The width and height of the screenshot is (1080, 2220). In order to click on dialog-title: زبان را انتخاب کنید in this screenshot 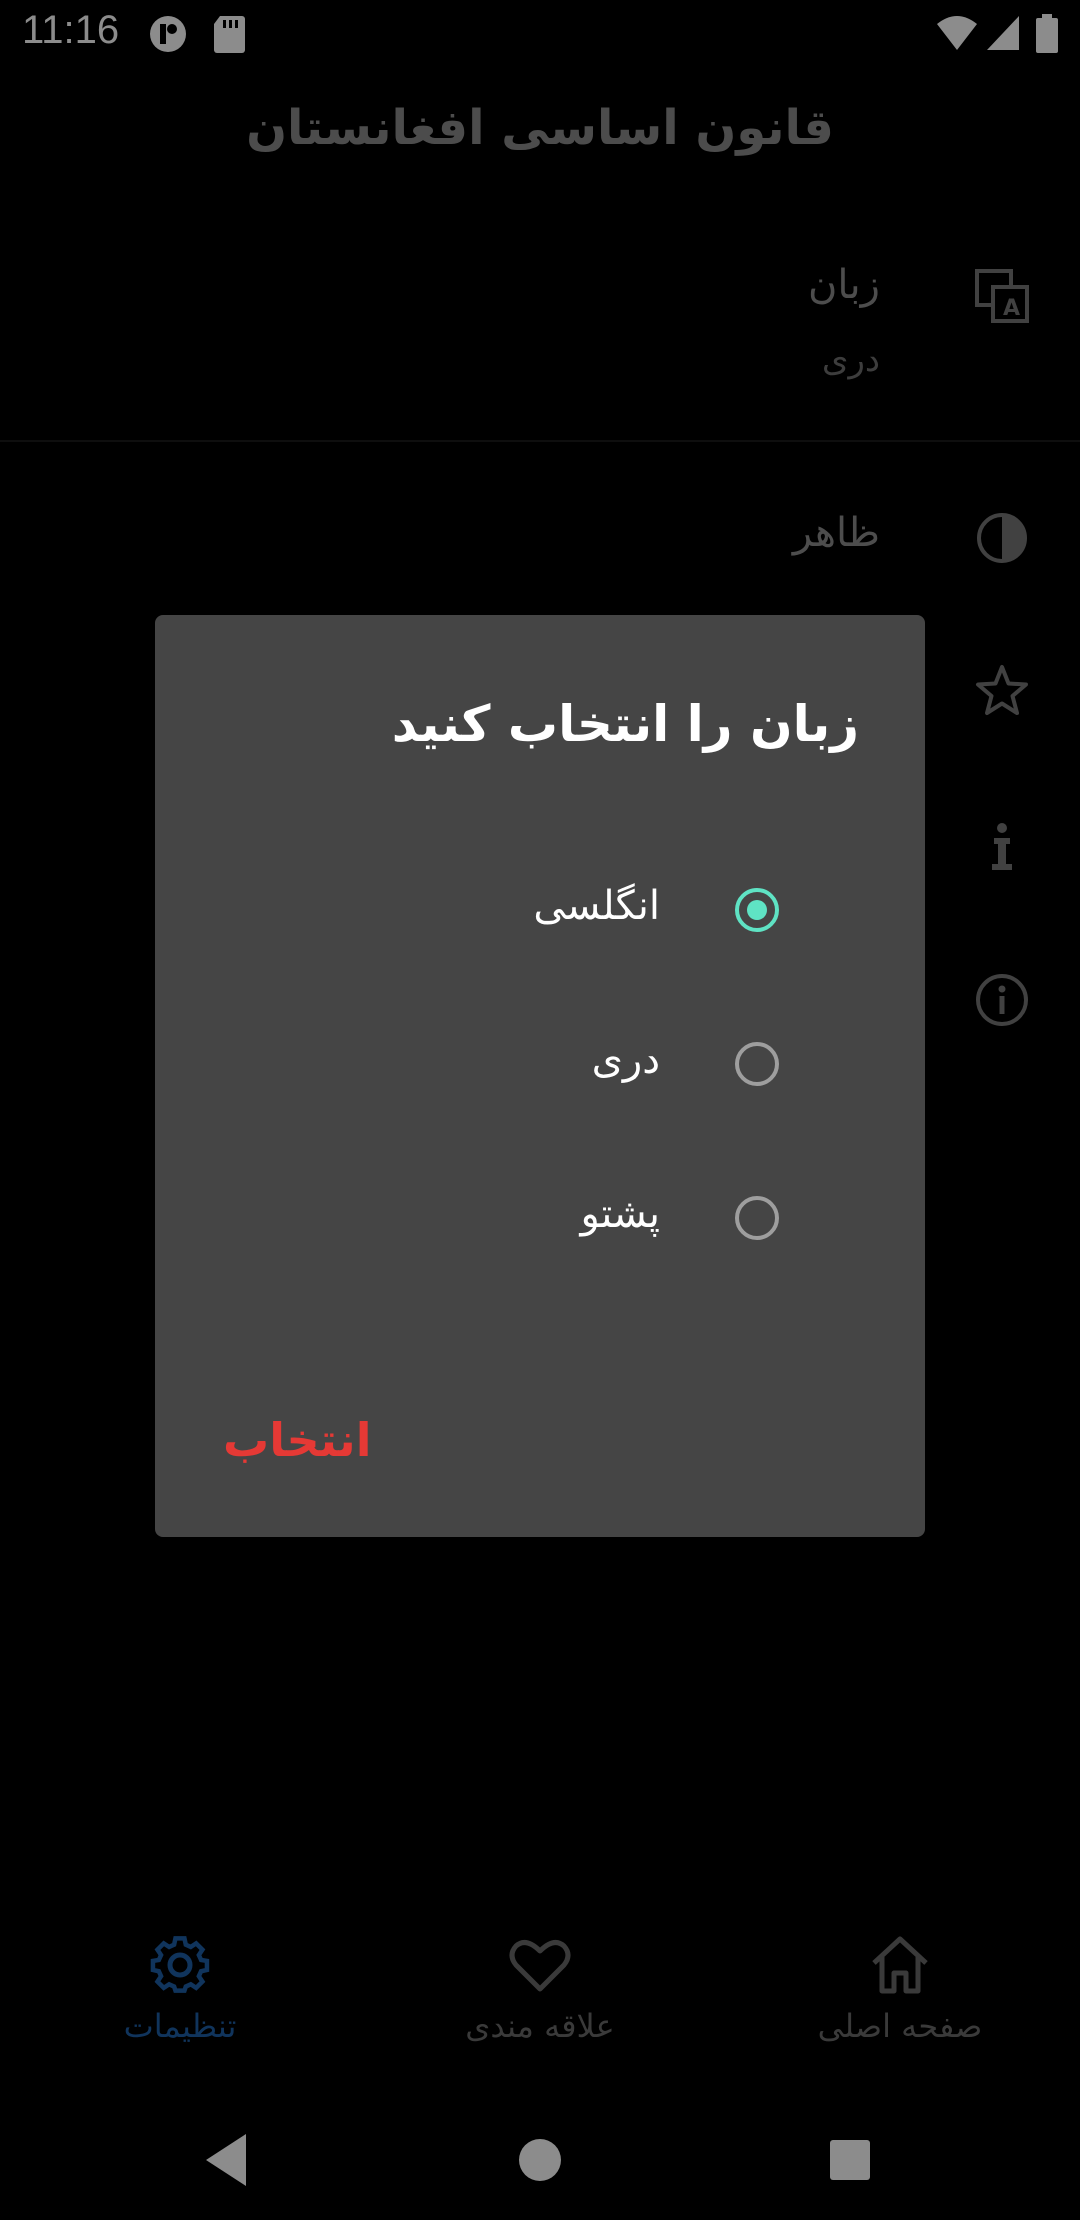, I will do `click(625, 724)`.